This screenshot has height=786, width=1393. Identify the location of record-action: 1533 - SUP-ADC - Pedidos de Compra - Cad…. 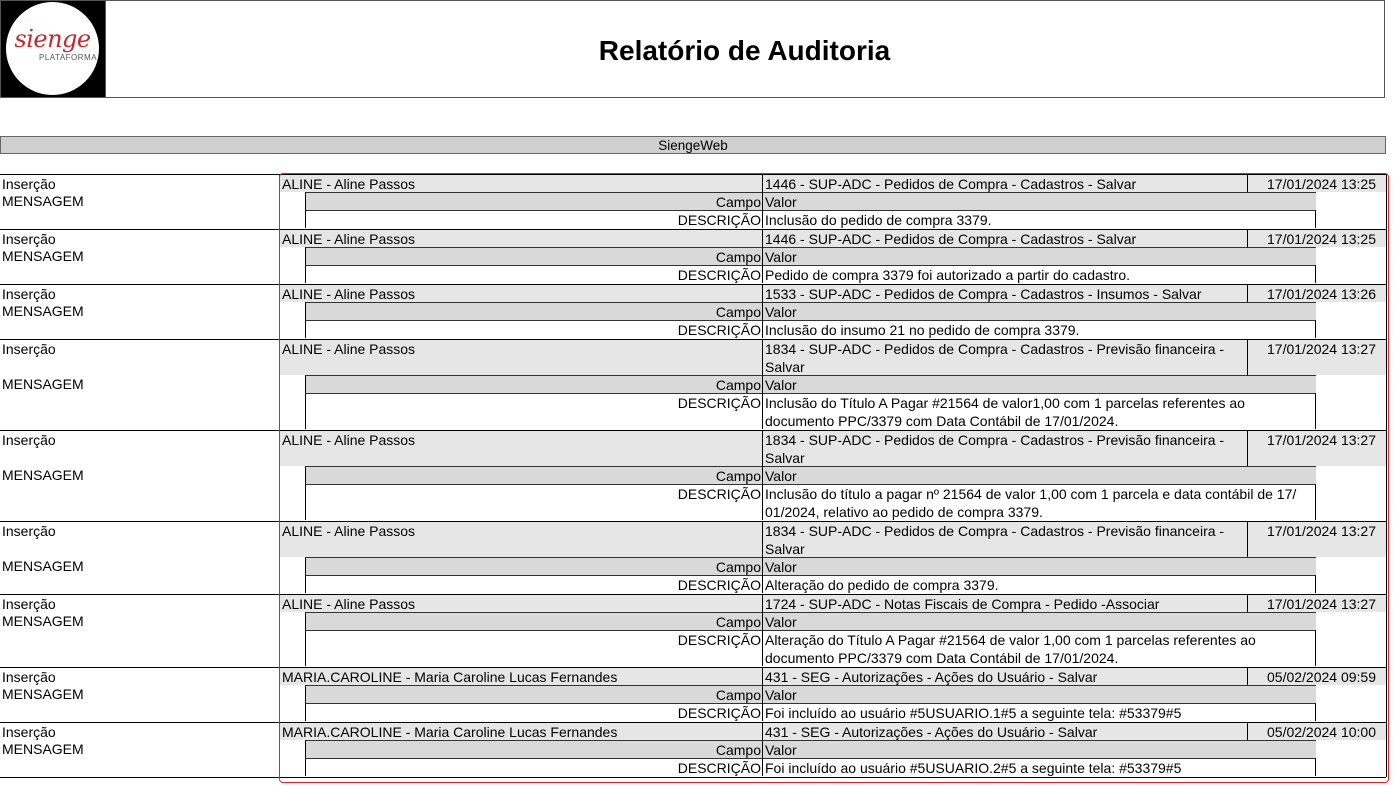
(1004, 293).